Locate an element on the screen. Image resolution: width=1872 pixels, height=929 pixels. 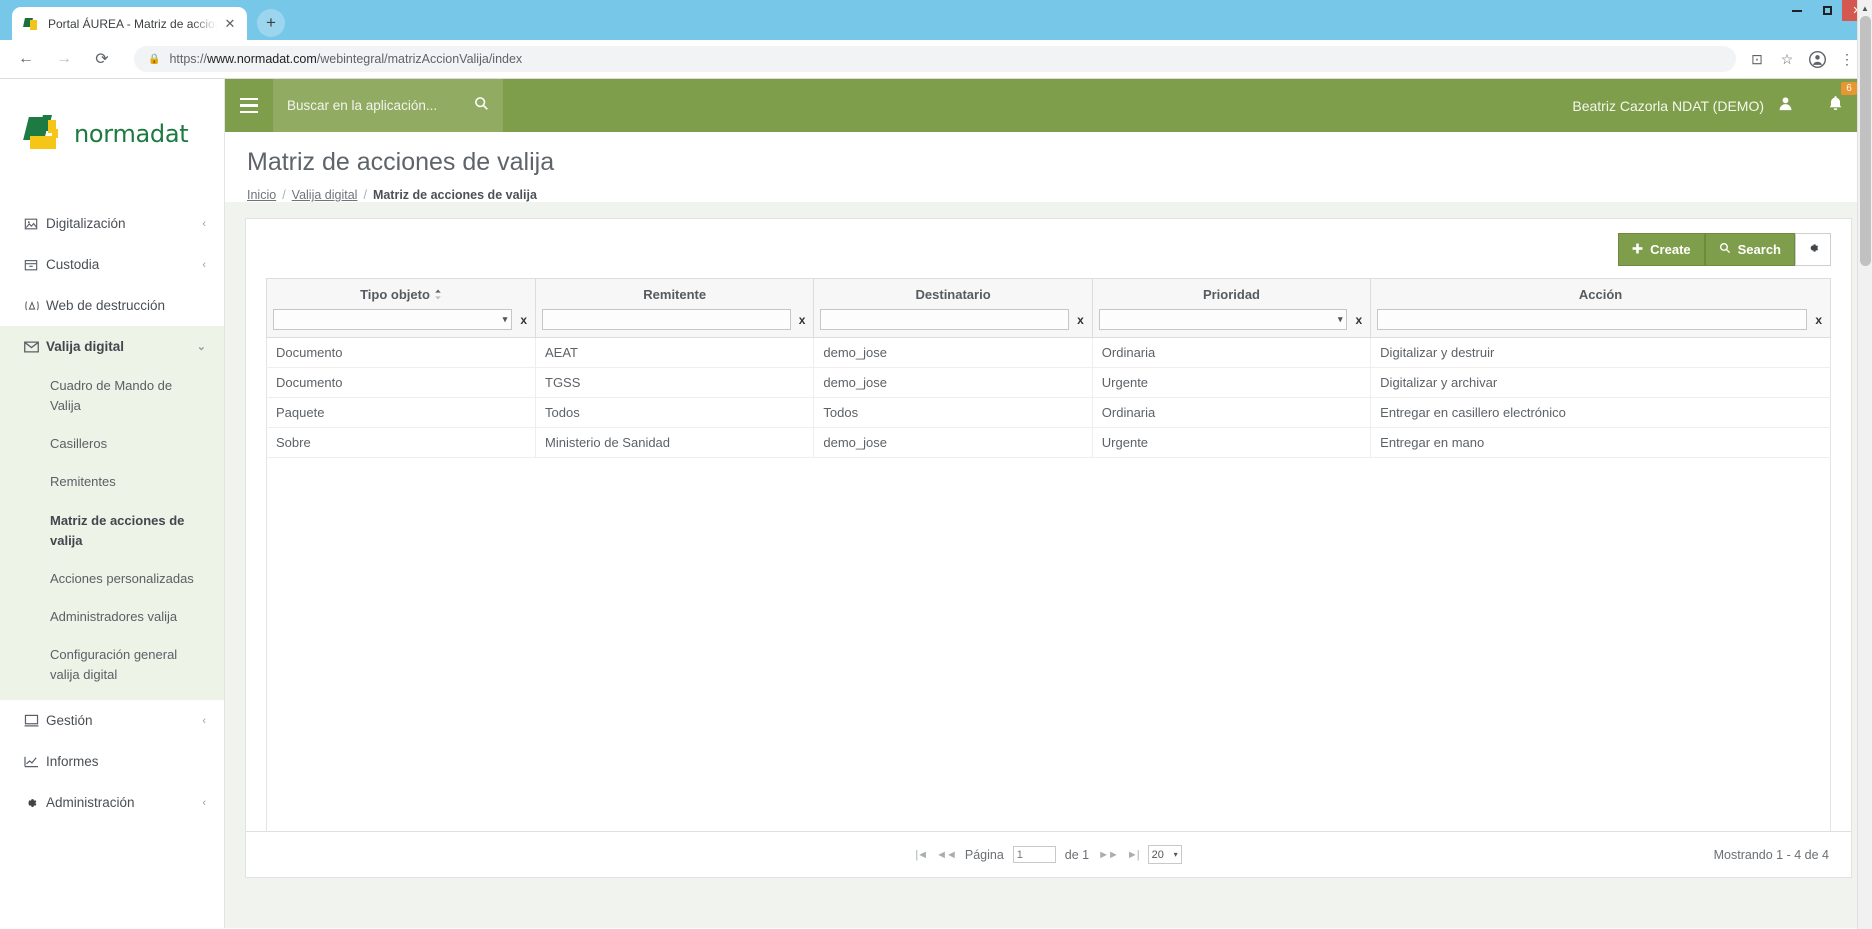
sidebar-item-configuracion-general: Configuración general valija digital is located at coordinates (112, 665).